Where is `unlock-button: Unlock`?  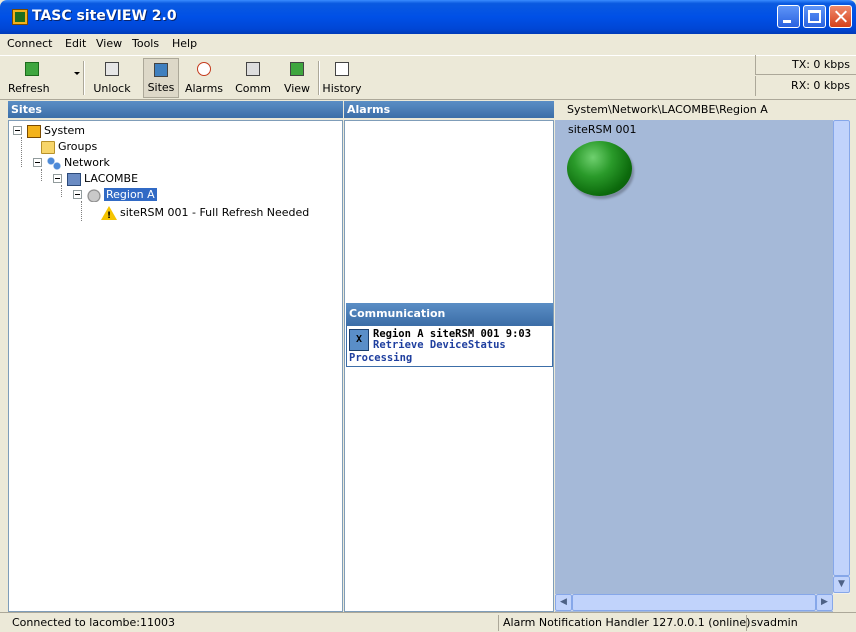
unlock-button: Unlock is located at coordinates (112, 78).